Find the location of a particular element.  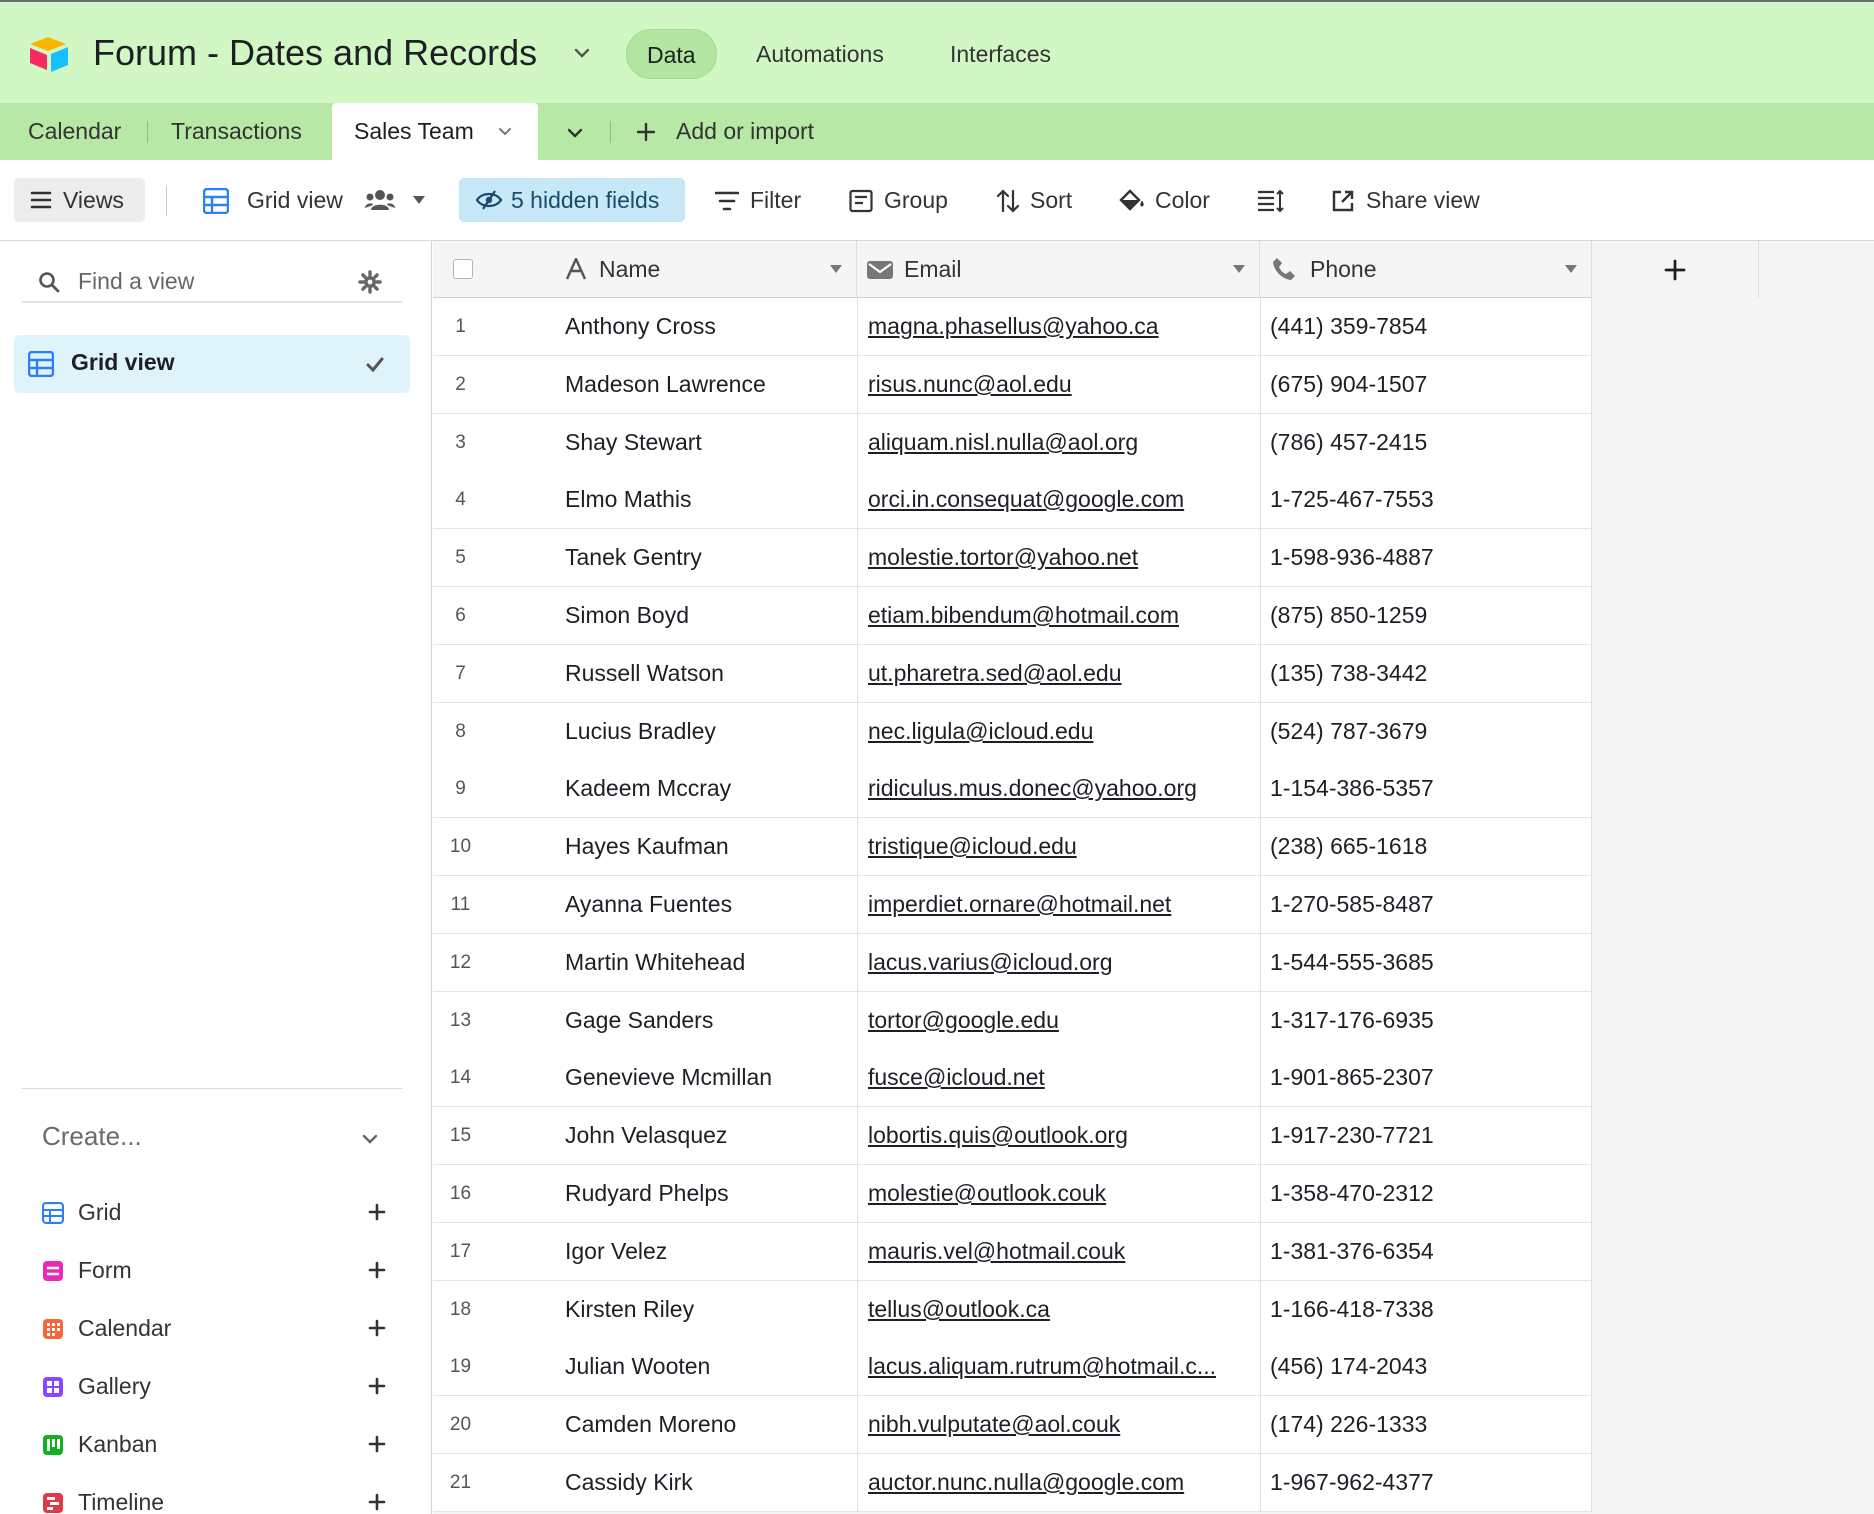

name-cell: Anthony Cross is located at coordinates (710, 326).